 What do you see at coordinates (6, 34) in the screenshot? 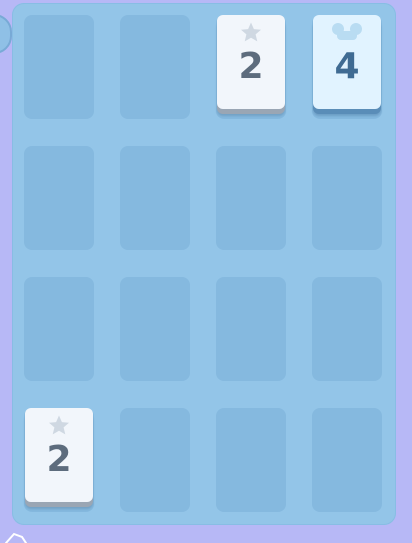
I see `edge-tab-decoration` at bounding box center [6, 34].